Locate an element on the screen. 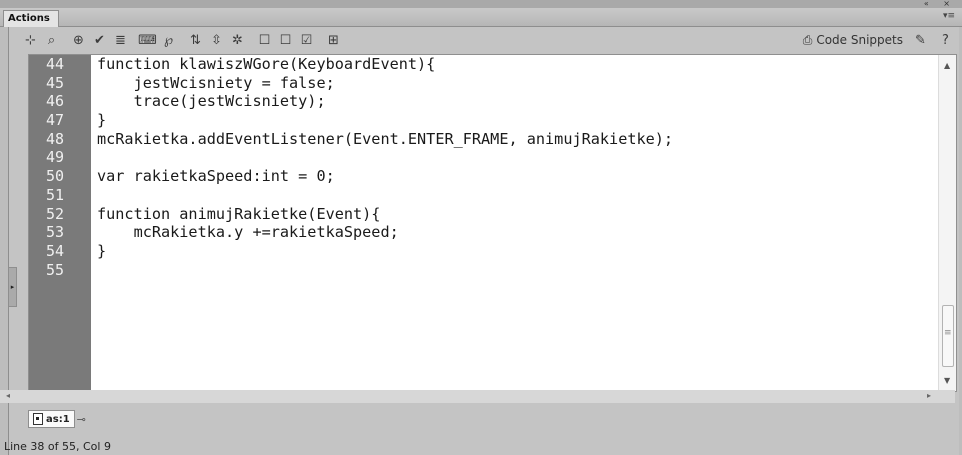  code-snippets-button: ⎙ Code Snippets is located at coordinates (853, 40).